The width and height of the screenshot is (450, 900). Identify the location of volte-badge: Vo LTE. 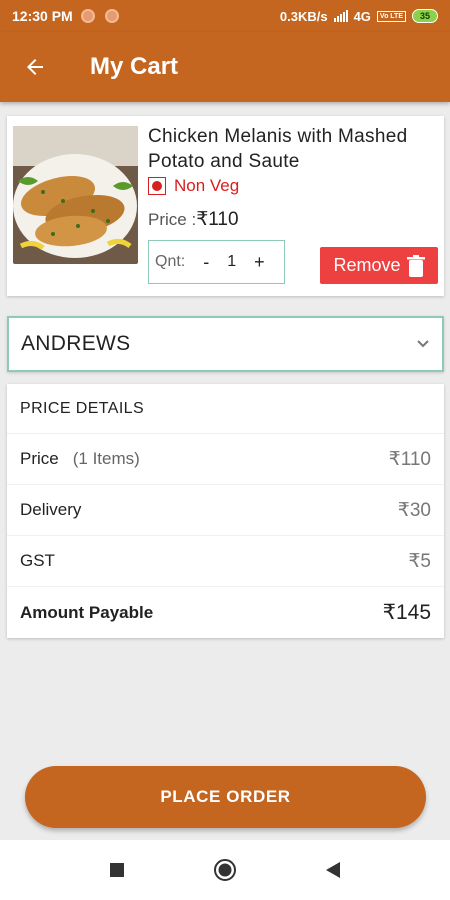
(391, 16).